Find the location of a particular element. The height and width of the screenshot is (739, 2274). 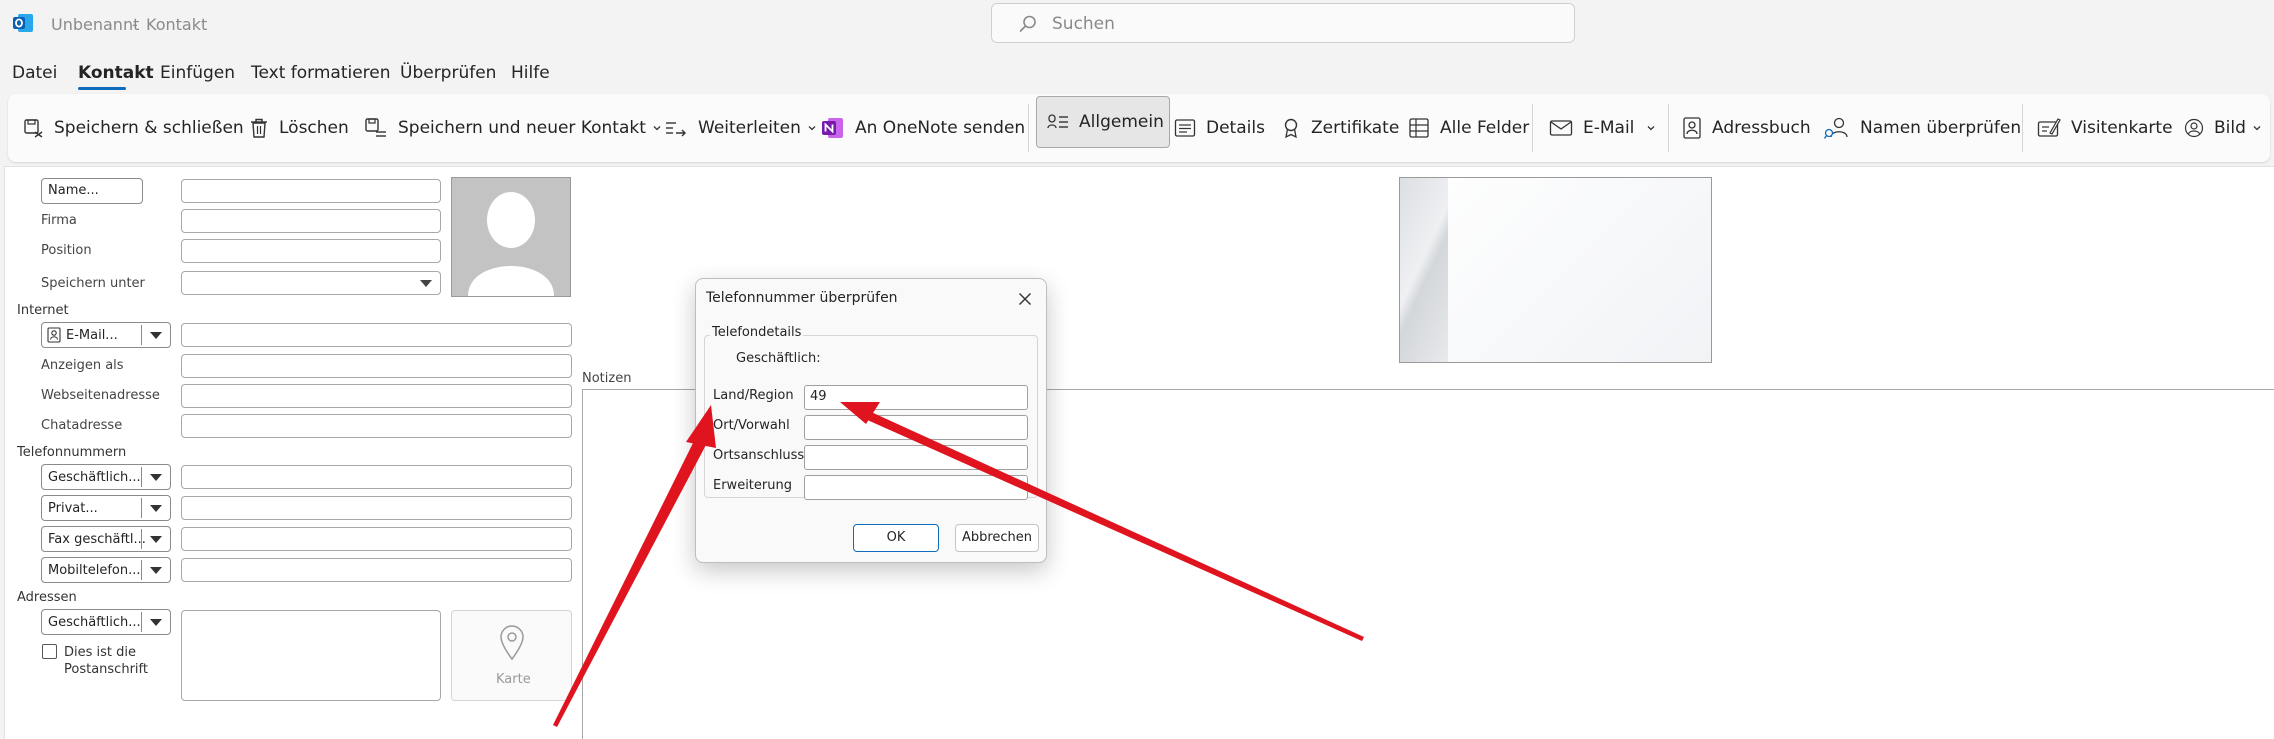

check-names-button: Namen überprüfen is located at coordinates (1922, 128).